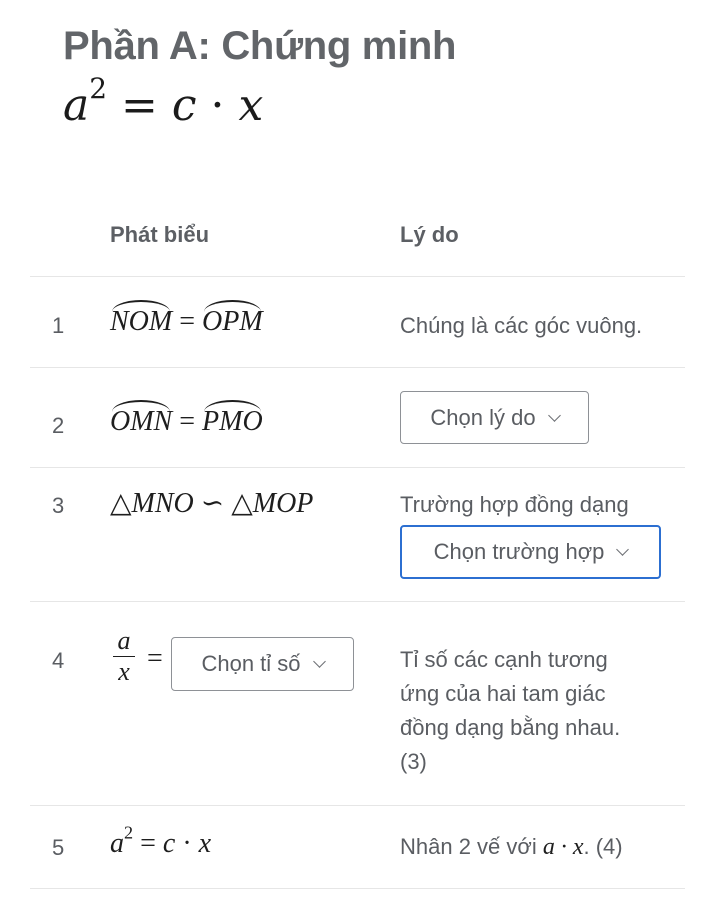 The height and width of the screenshot is (920, 701). What do you see at coordinates (160, 234) in the screenshot?
I see `column-header-statement: Phát biểu` at bounding box center [160, 234].